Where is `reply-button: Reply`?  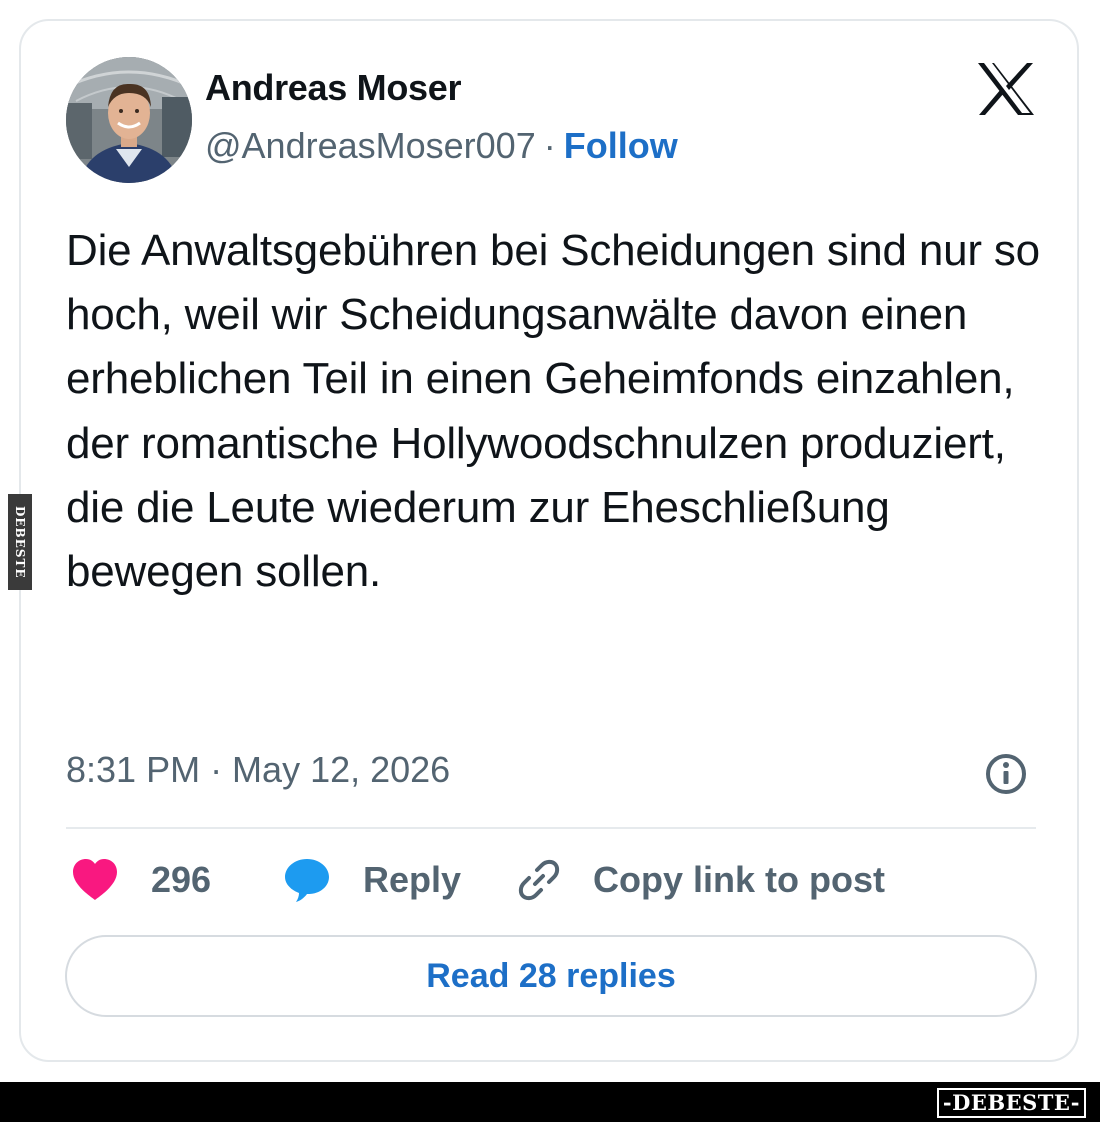 reply-button: Reply is located at coordinates (372, 880).